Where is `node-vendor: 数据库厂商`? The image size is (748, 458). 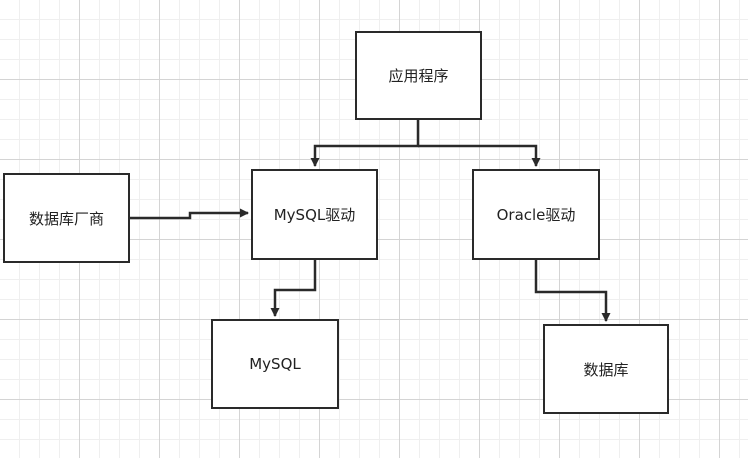
node-vendor: 数据库厂商 is located at coordinates (66, 218).